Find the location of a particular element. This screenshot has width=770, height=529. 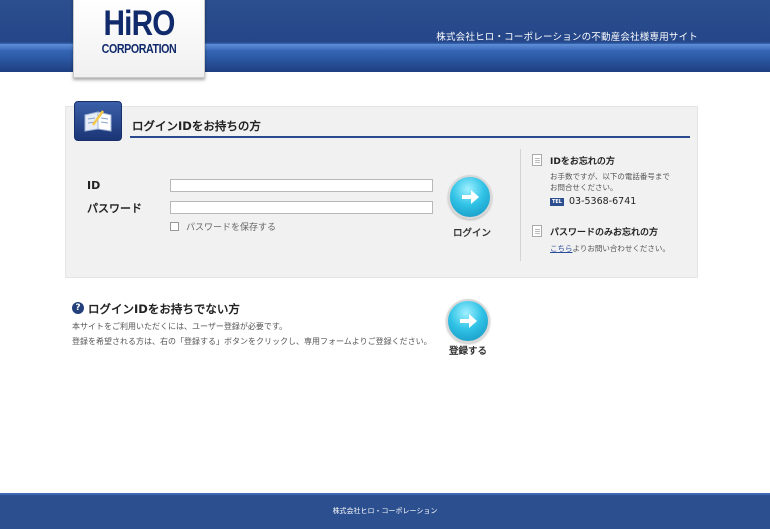

logo-main-text: HiRO is located at coordinates (139, 23).